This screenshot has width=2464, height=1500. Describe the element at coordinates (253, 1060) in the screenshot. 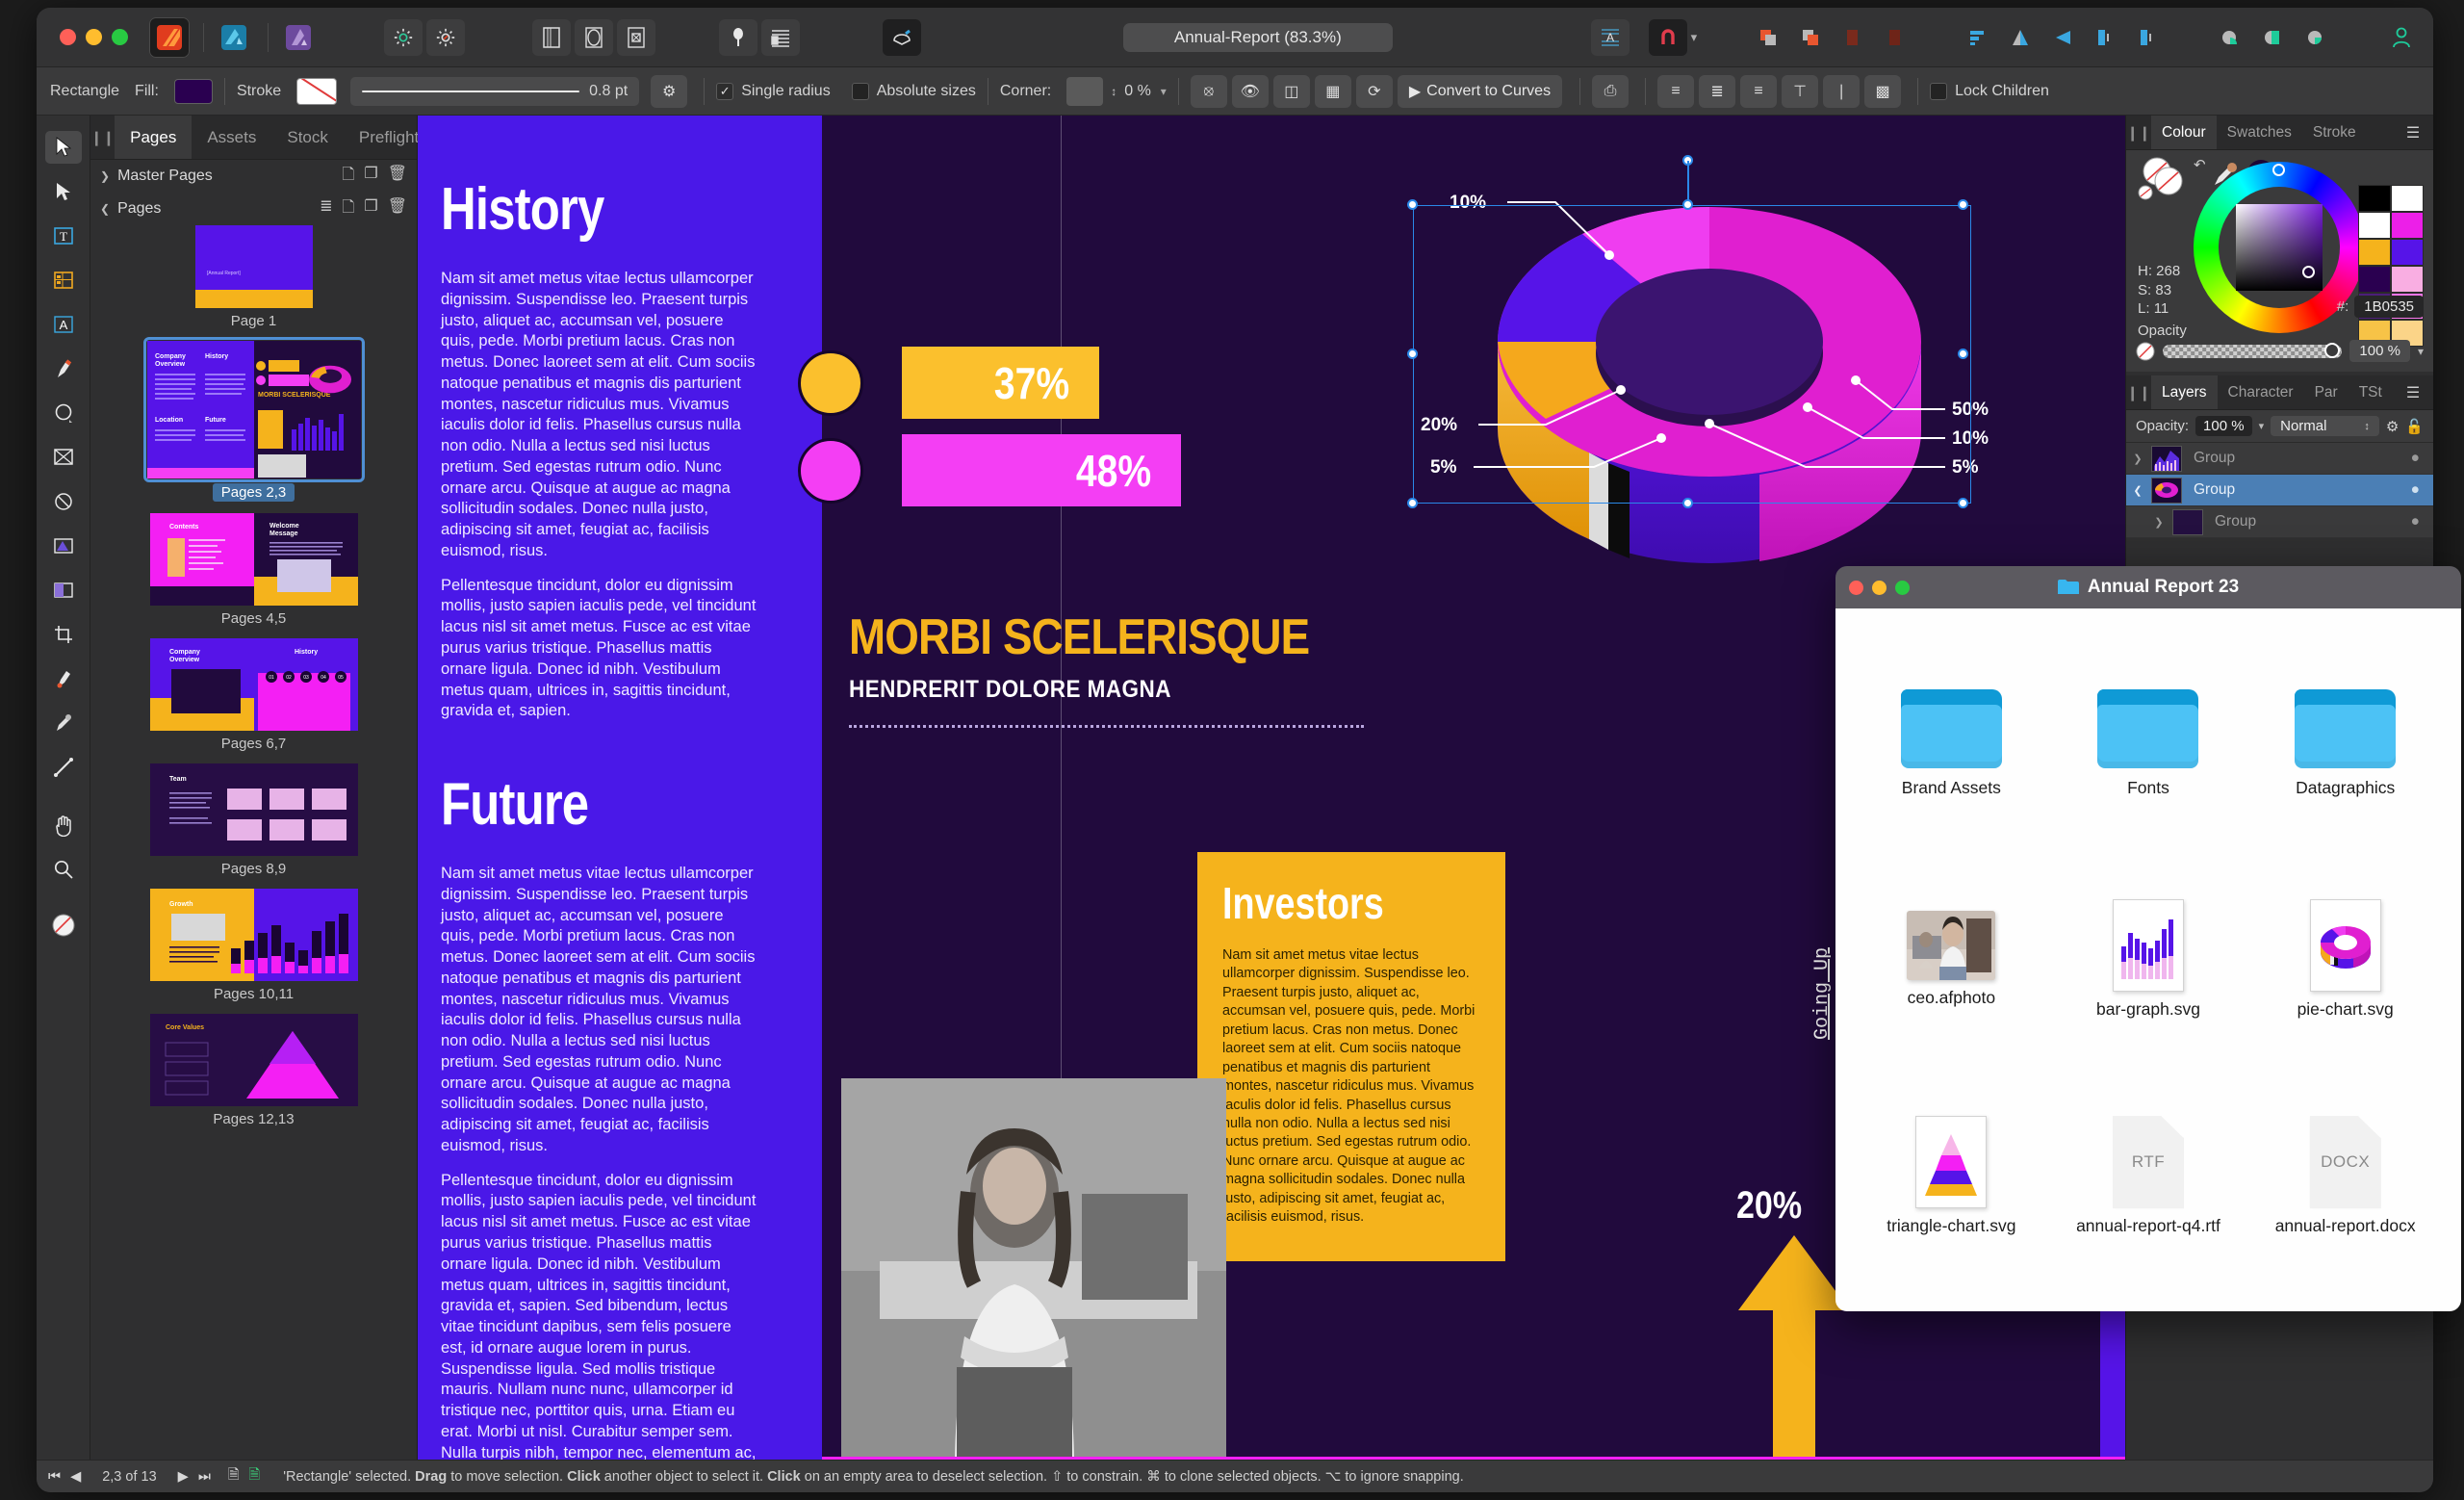

I see `page-thumbnail: Core Values` at that location.